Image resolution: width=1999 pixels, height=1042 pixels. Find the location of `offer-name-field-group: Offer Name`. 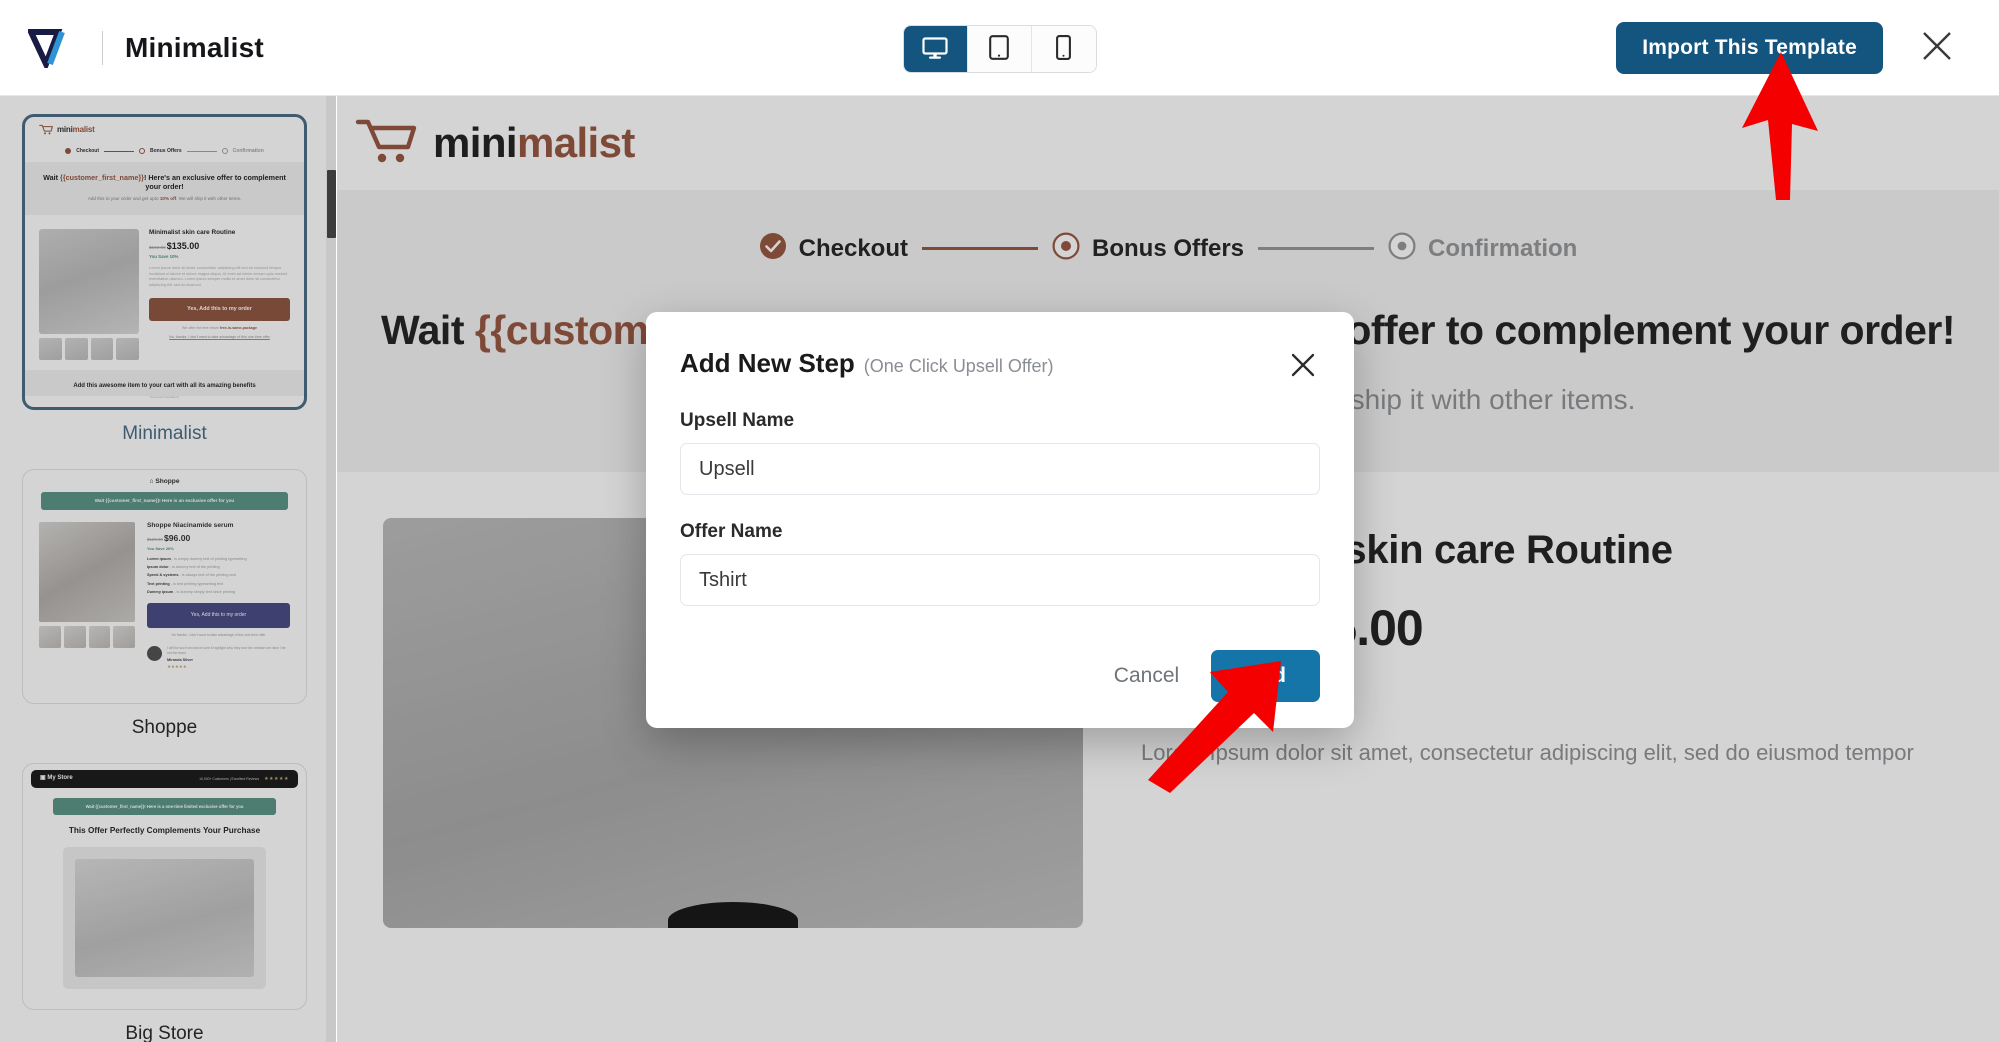

offer-name-field-group: Offer Name is located at coordinates (1000, 563).